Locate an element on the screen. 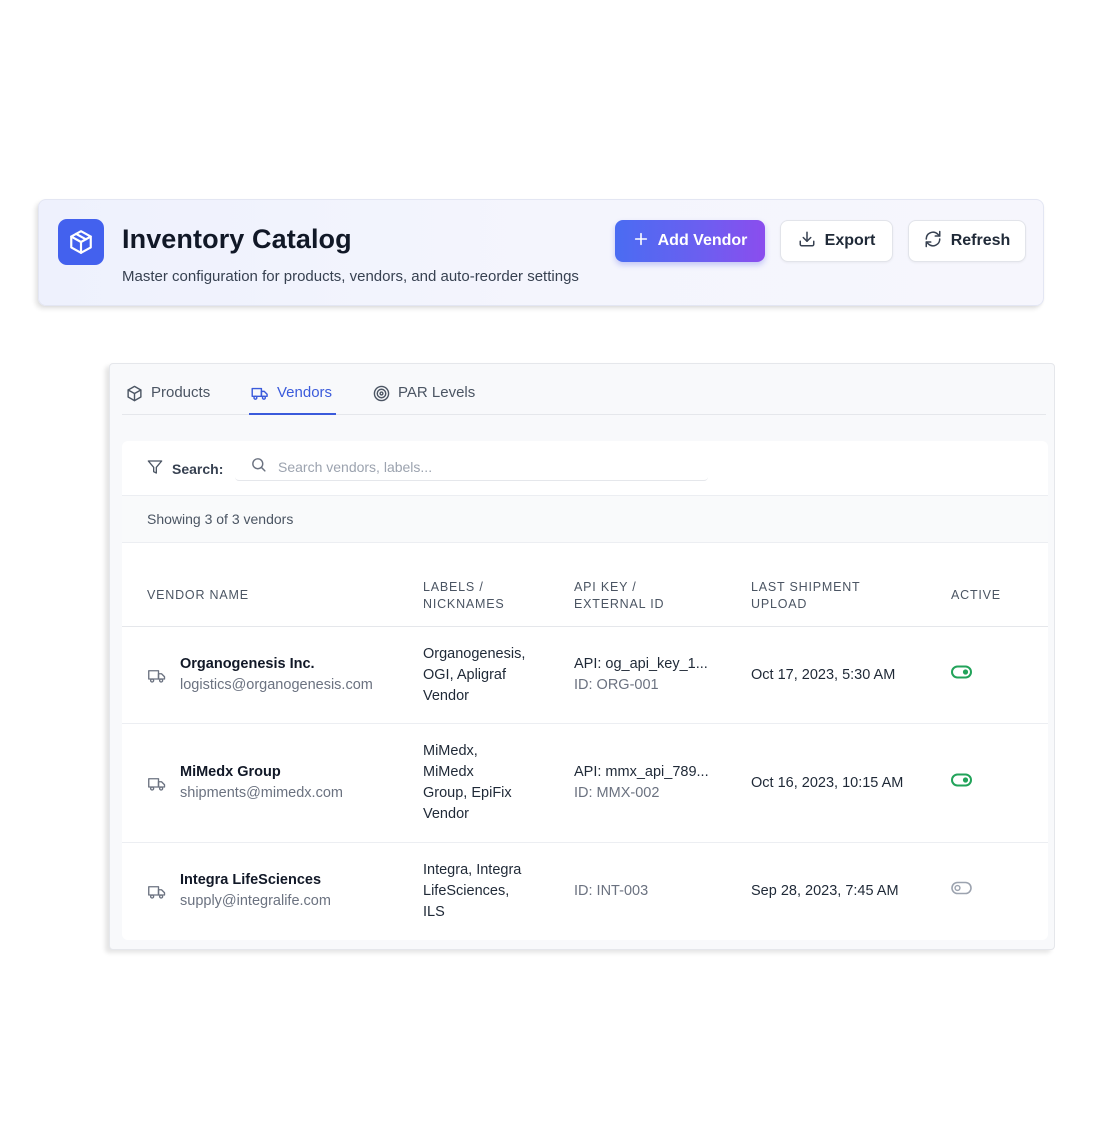 This screenshot has height=1148, width=1094. last-shipment-upload: Oct 16, 2023, 10:15 AM is located at coordinates (827, 783).